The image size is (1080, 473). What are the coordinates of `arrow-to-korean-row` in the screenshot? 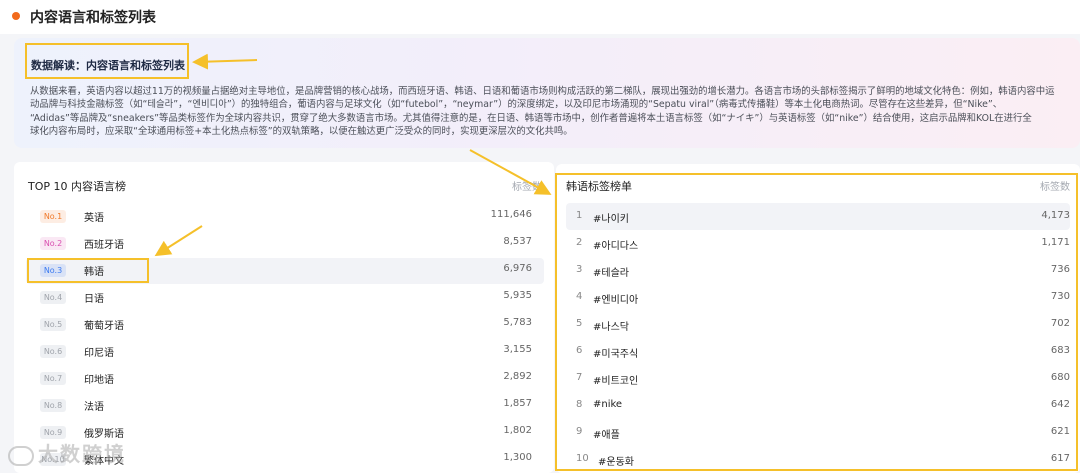 It's located at (178, 241).